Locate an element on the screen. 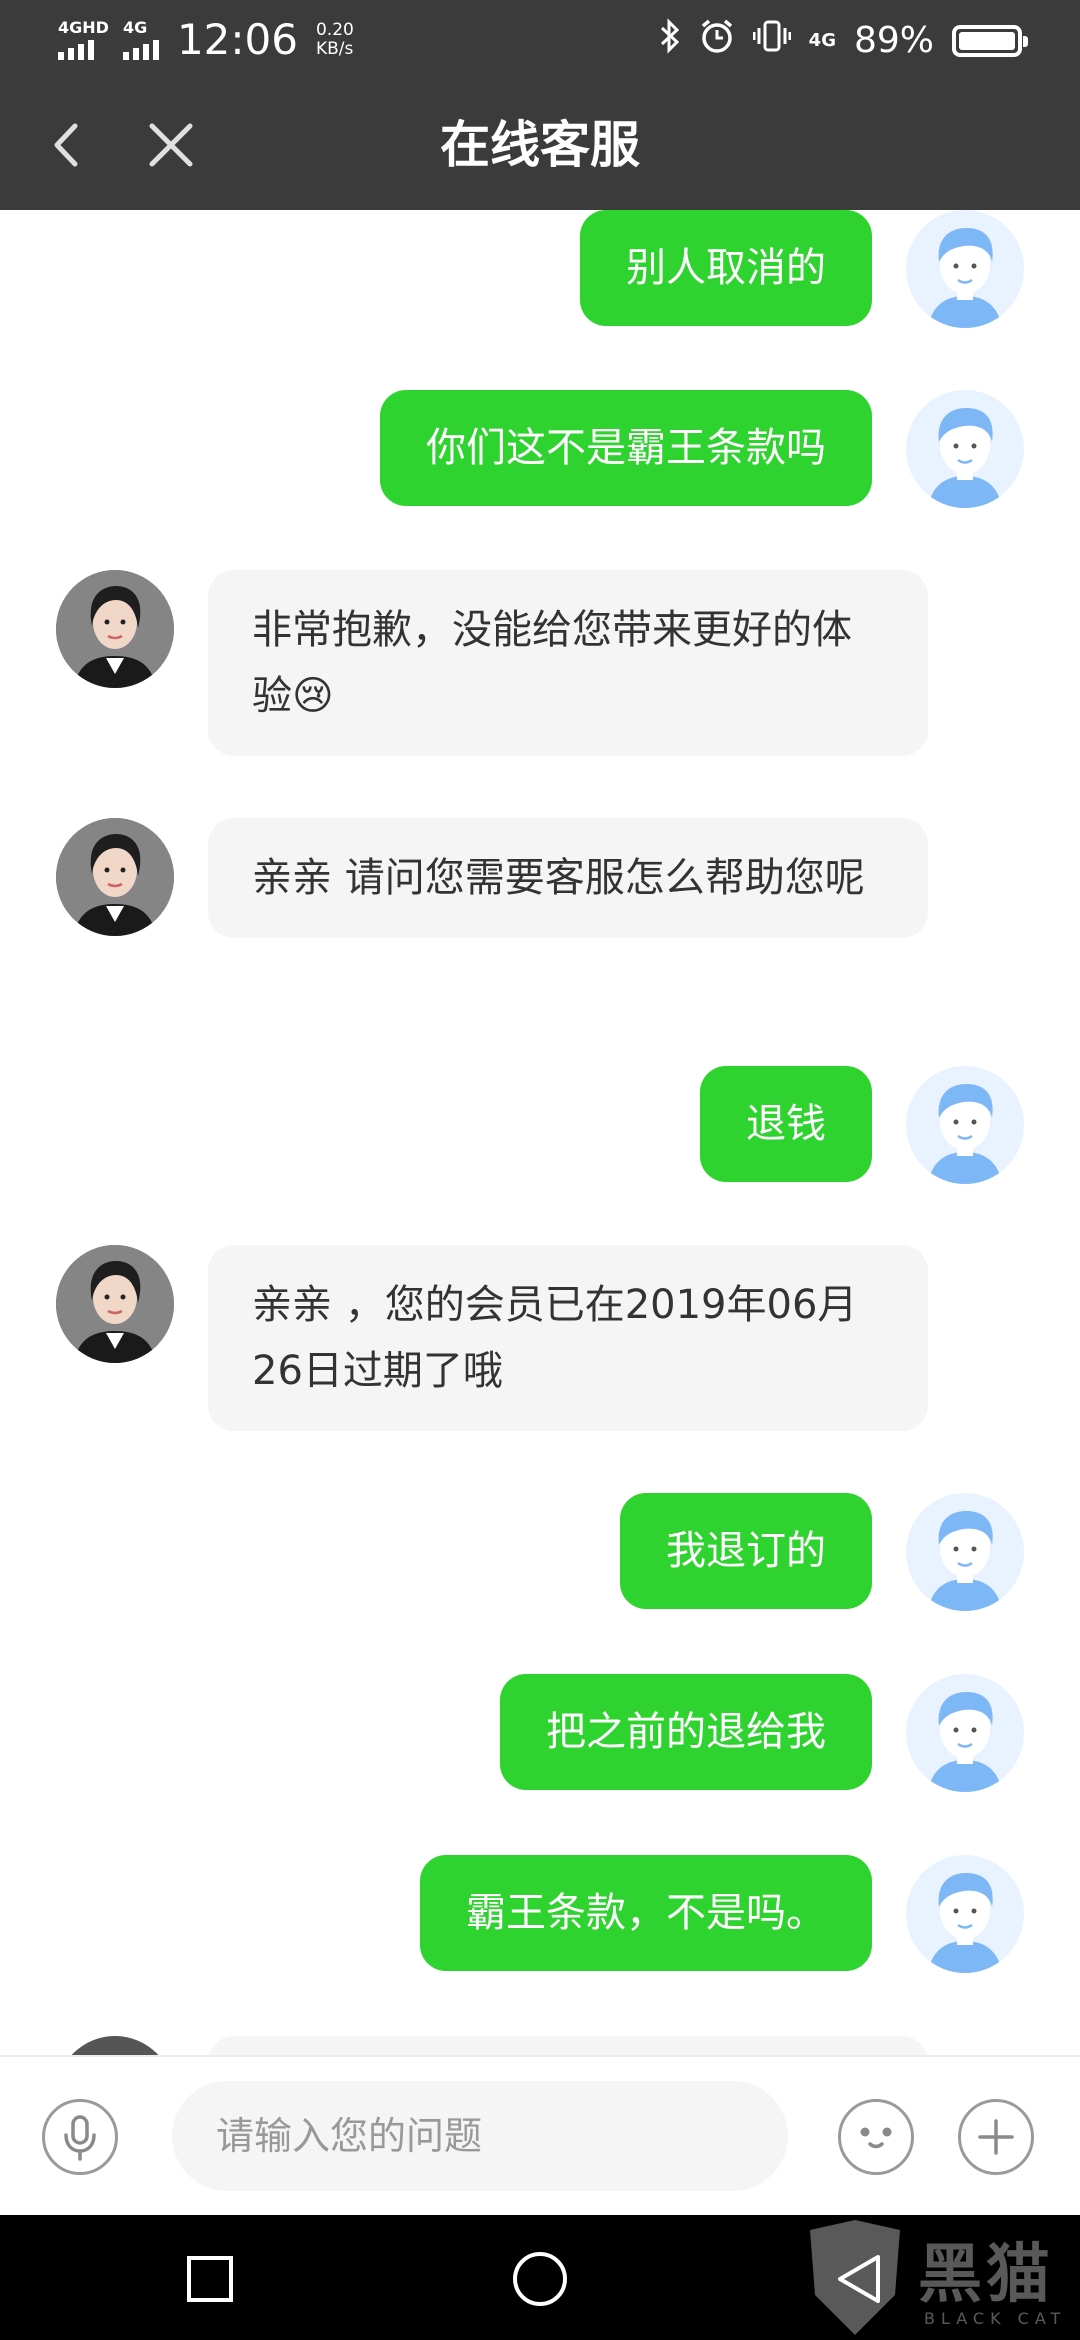 This screenshot has height=2340, width=1080. watermark-subtext: BLACK CAT is located at coordinates (995, 2318).